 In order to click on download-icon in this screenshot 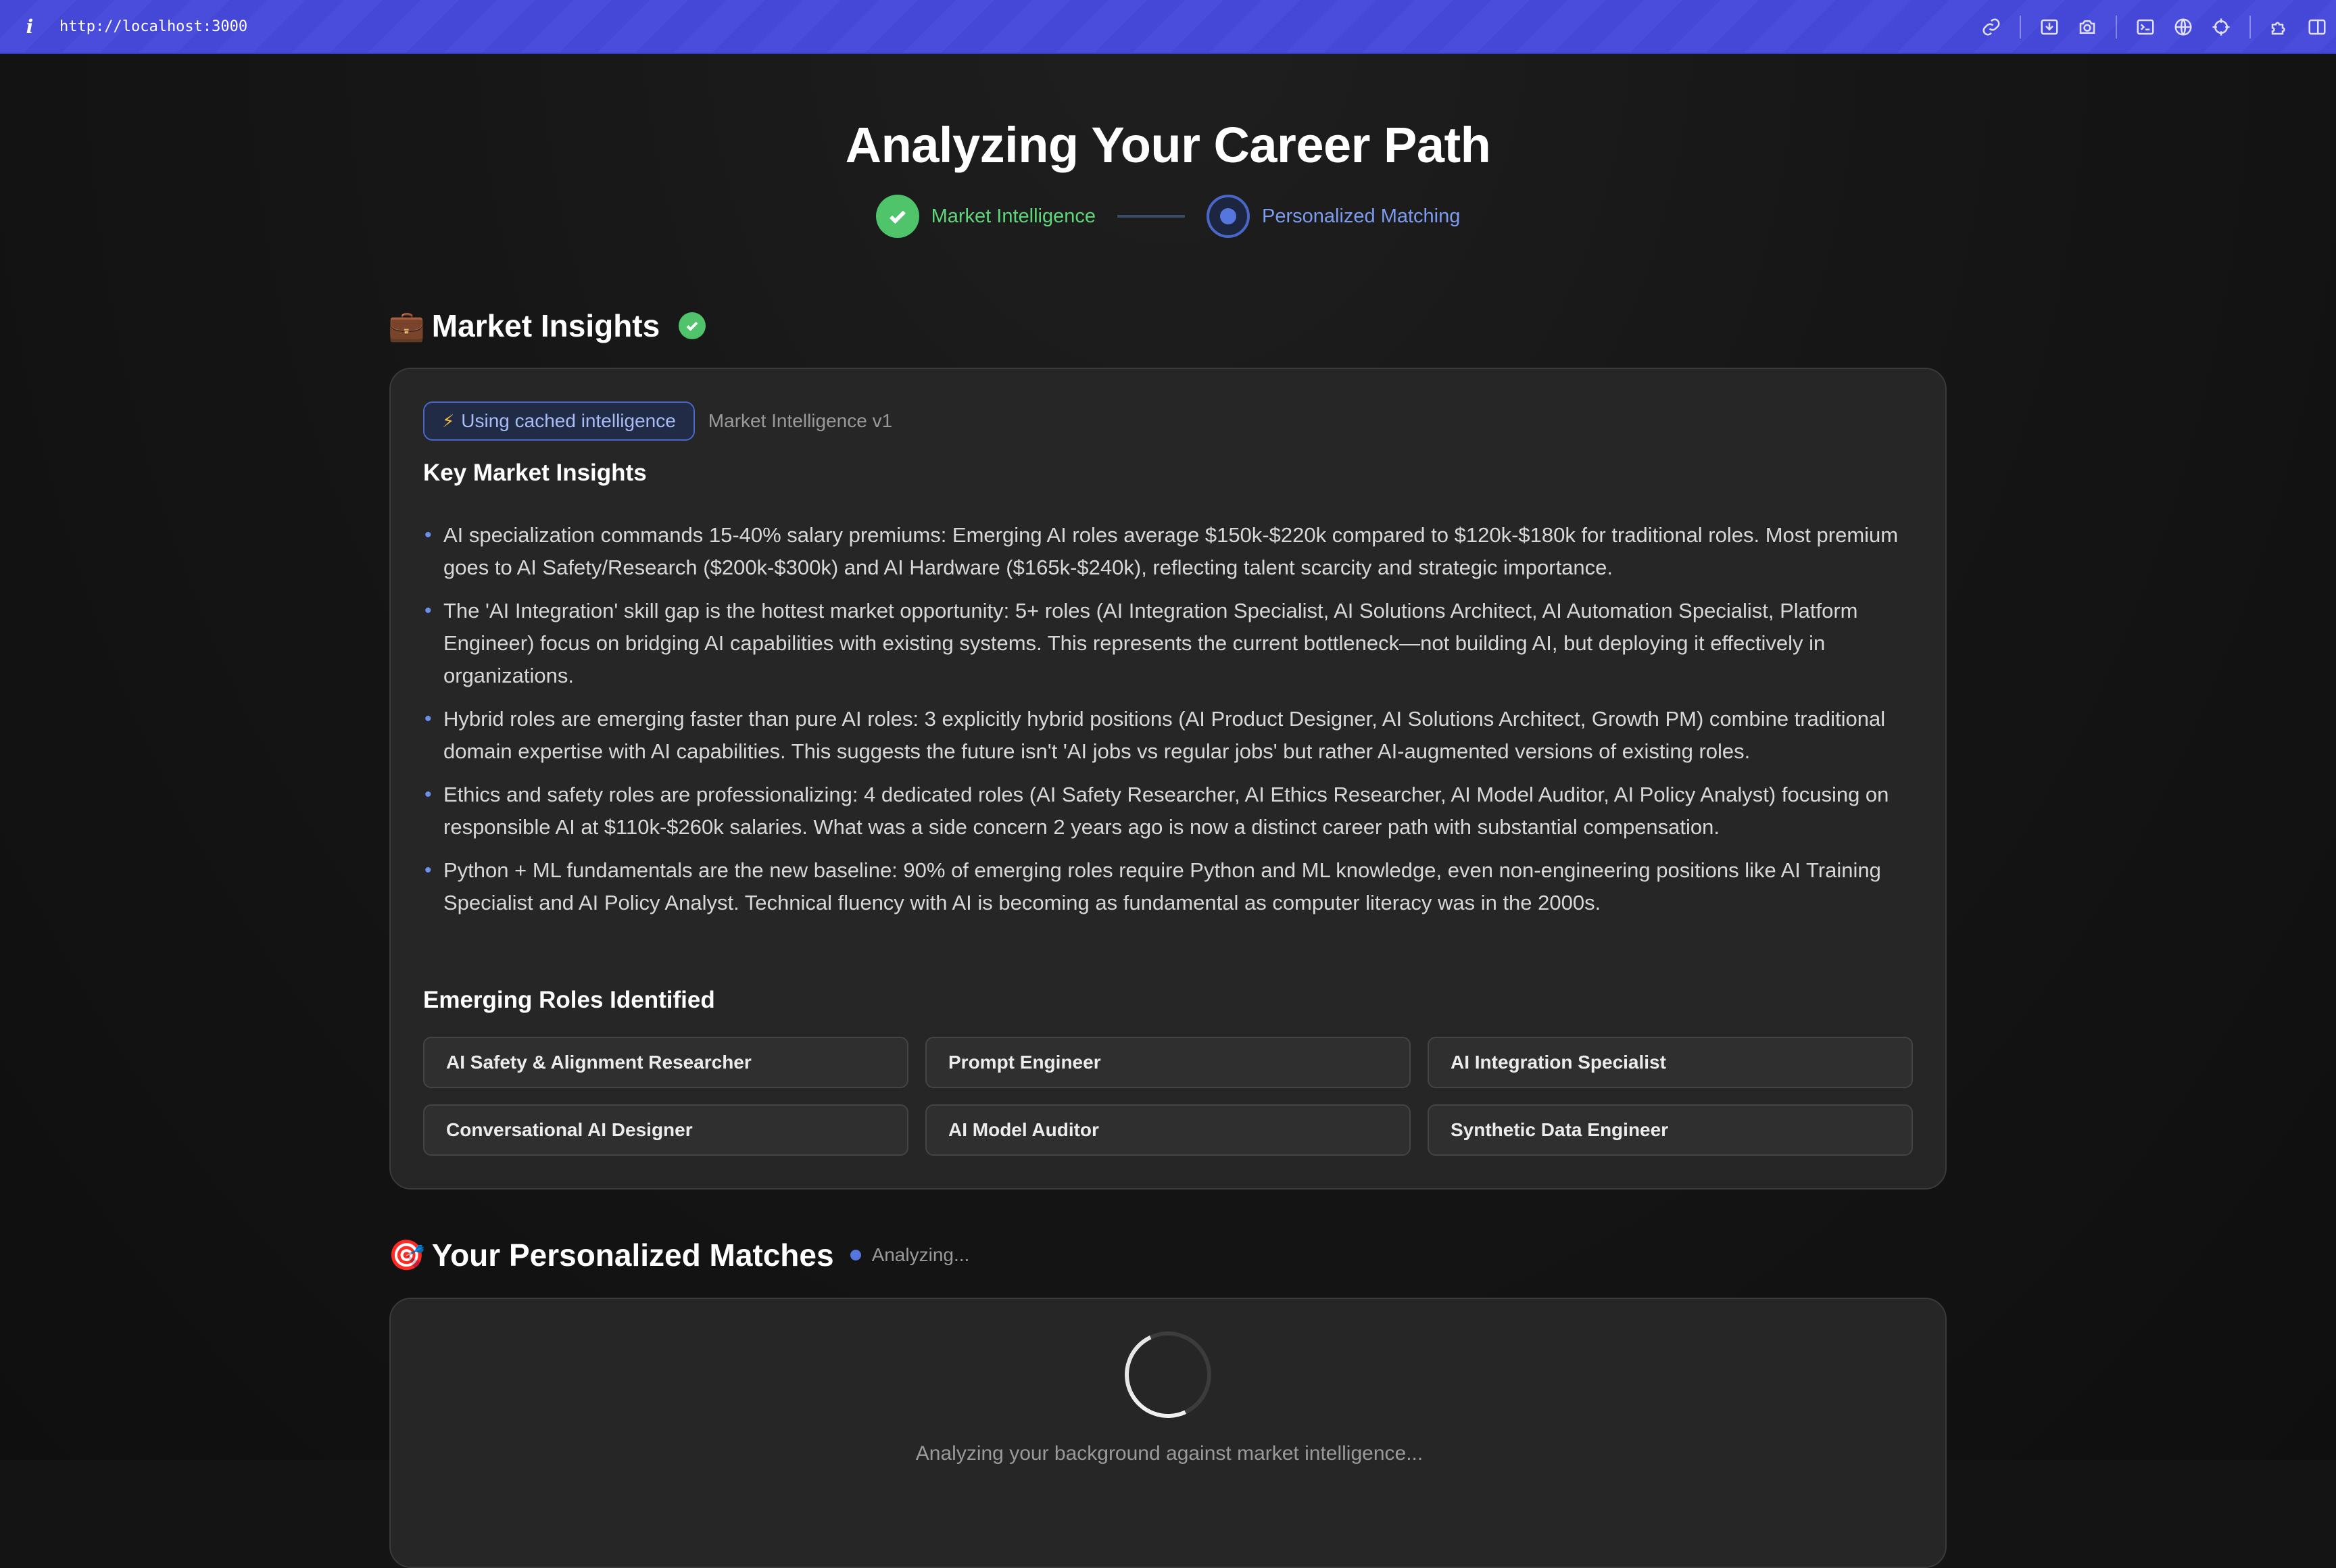, I will do `click(2049, 27)`.